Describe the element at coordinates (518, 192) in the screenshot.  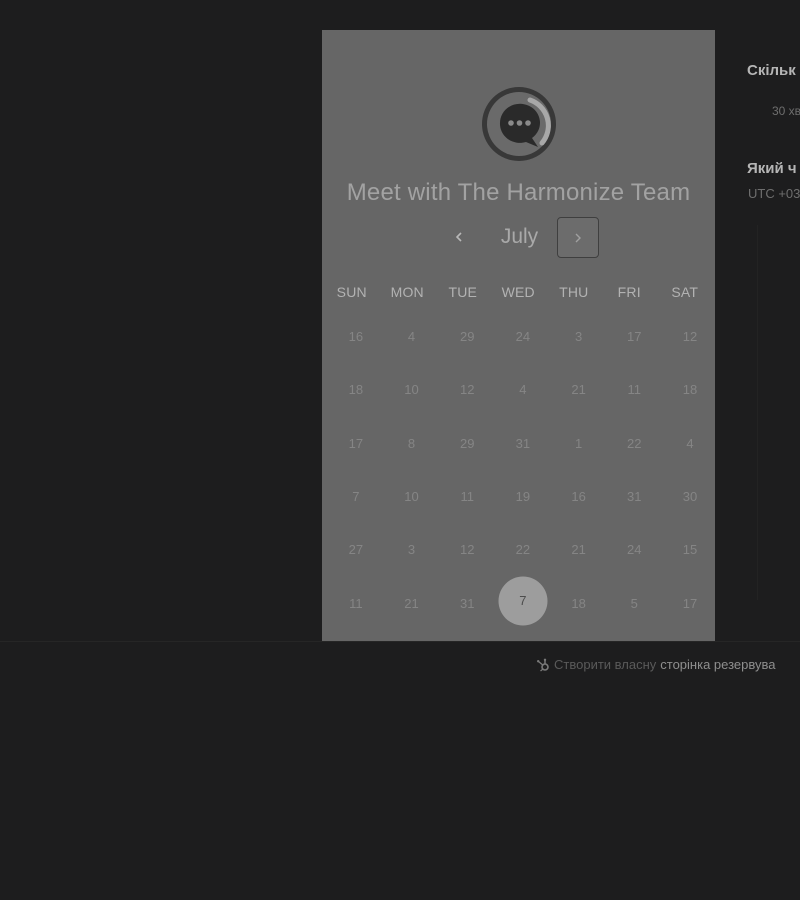
I see `meeting-title: Meet with The Harmonize Team` at that location.